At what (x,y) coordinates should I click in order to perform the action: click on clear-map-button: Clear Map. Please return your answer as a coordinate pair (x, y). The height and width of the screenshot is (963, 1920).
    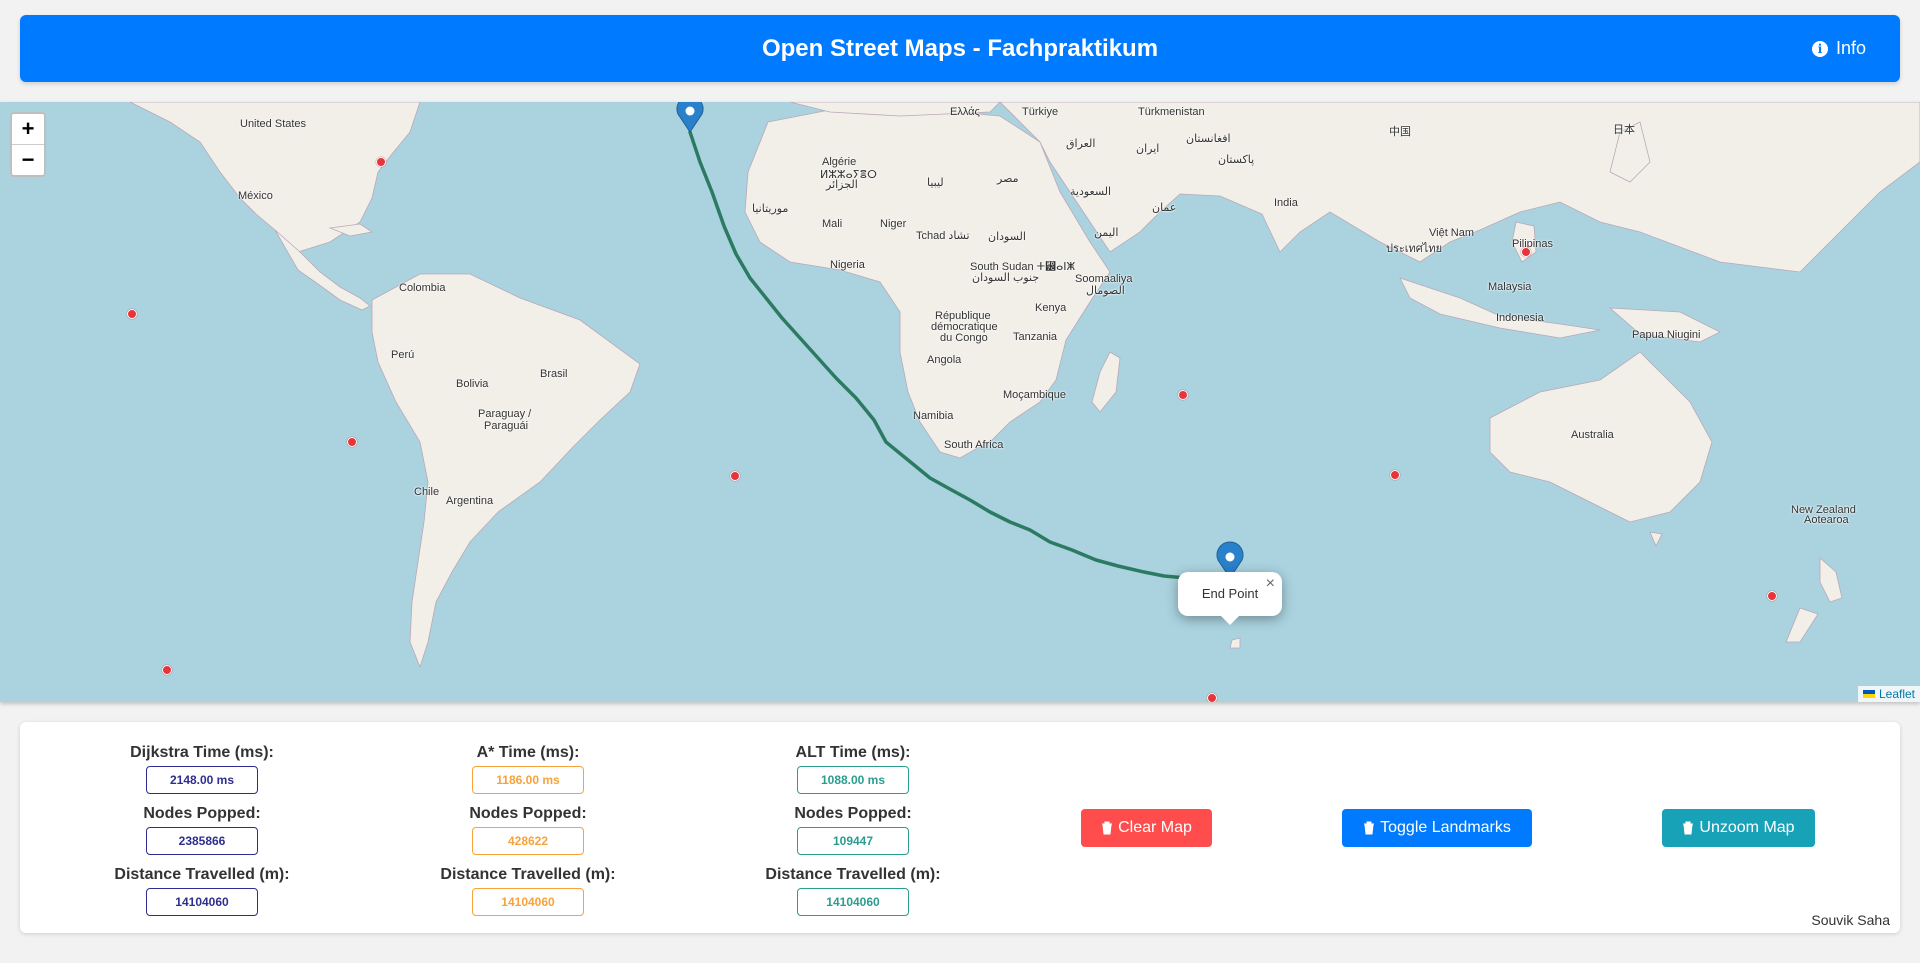
    Looking at the image, I should click on (1146, 828).